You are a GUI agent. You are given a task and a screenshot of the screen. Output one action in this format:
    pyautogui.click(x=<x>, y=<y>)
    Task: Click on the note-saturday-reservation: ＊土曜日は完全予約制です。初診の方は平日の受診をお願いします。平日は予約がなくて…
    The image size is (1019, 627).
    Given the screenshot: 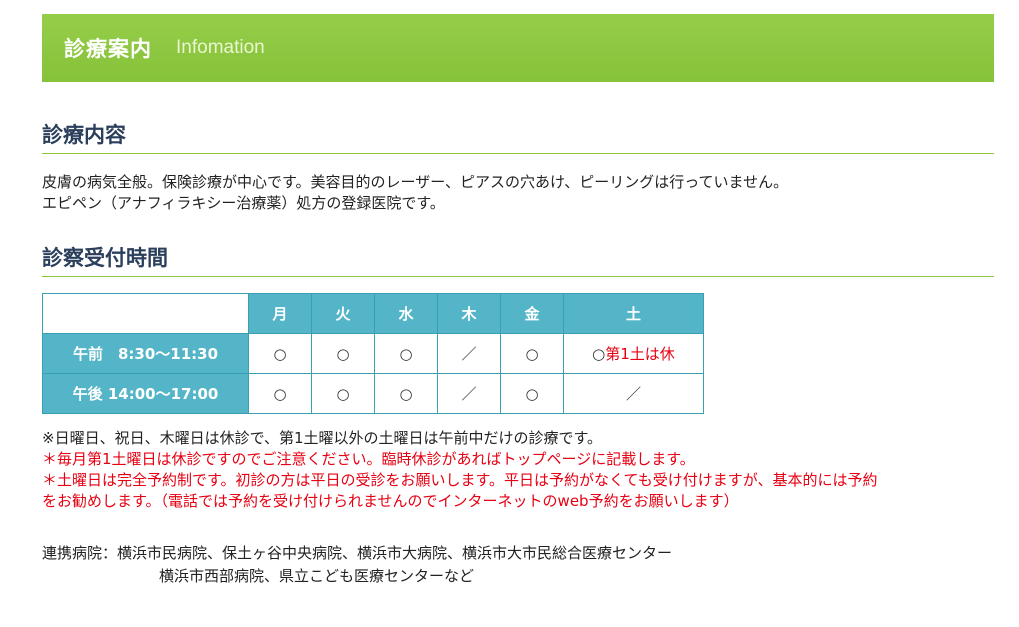 What is the action you would take?
    pyautogui.click(x=460, y=480)
    